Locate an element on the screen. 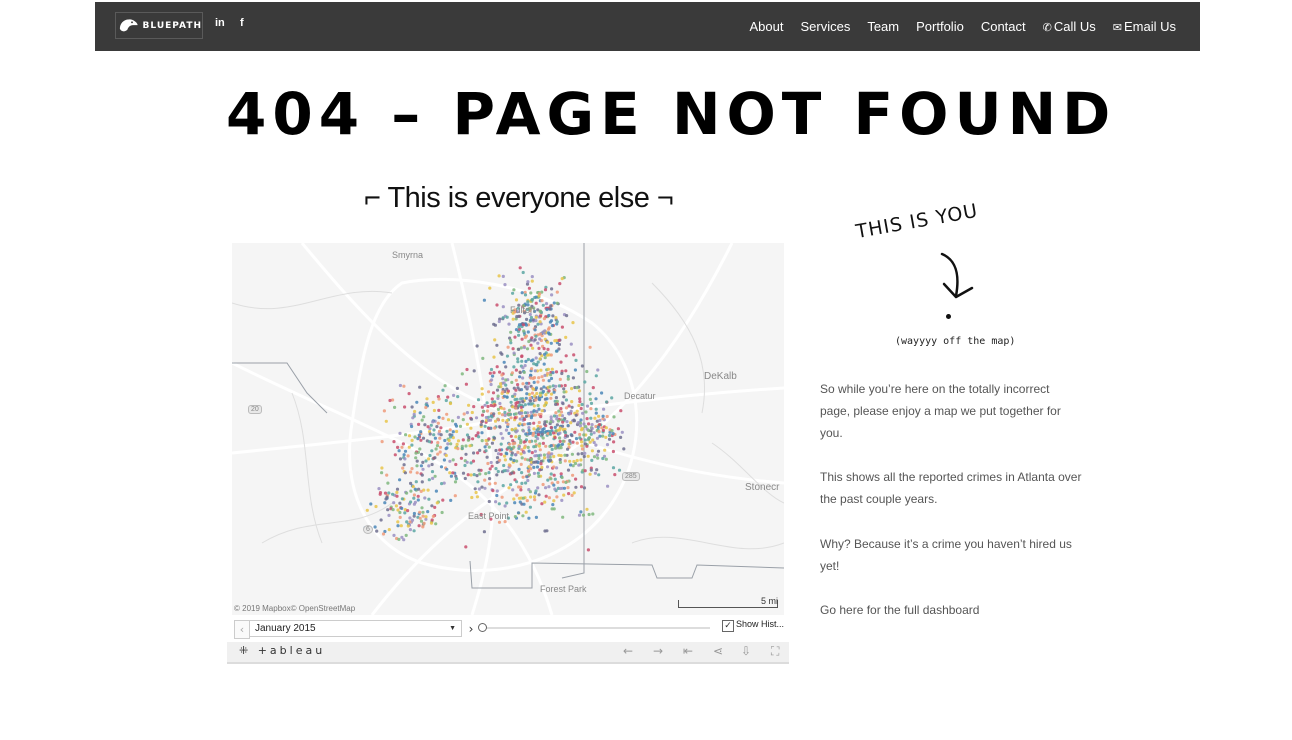  download-icon: ⇩ is located at coordinates (746, 651).